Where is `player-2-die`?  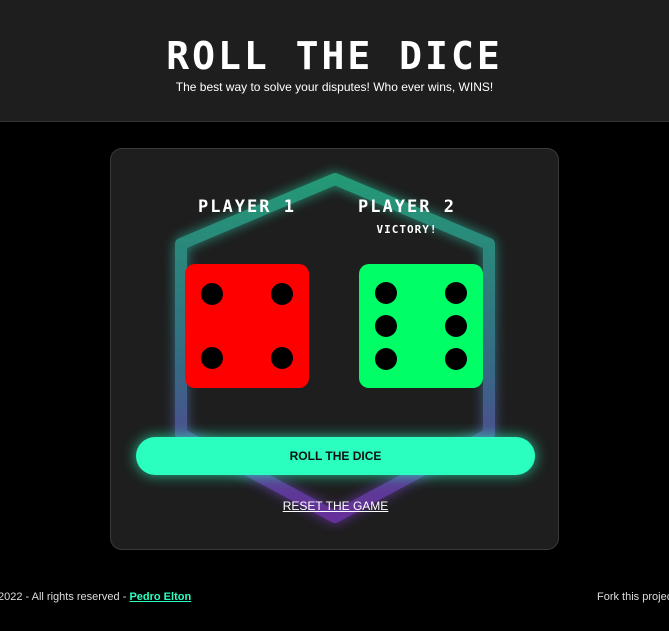 player-2-die is located at coordinates (421, 326).